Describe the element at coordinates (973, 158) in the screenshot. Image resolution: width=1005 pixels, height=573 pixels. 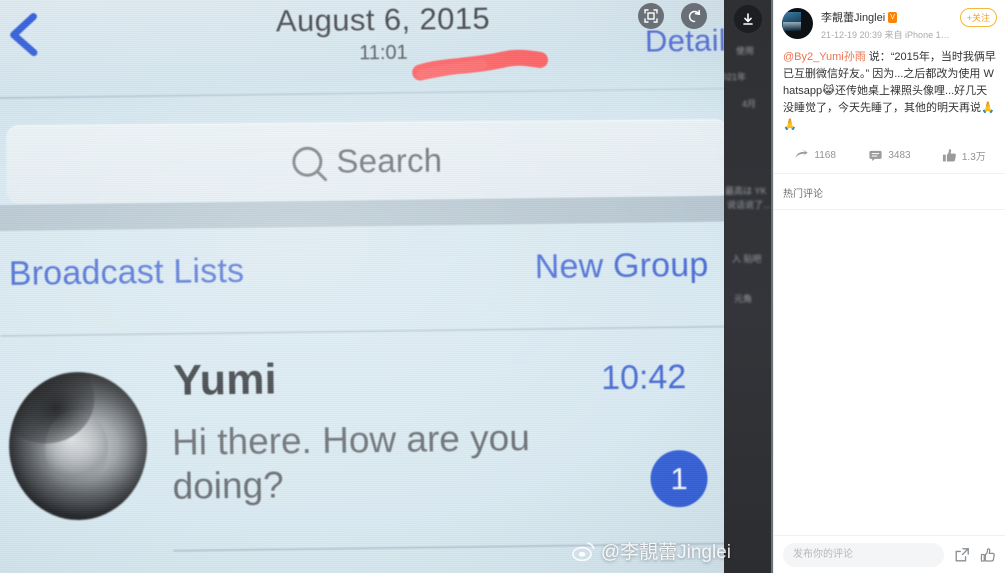
I see `like-count: 1.3万` at that location.